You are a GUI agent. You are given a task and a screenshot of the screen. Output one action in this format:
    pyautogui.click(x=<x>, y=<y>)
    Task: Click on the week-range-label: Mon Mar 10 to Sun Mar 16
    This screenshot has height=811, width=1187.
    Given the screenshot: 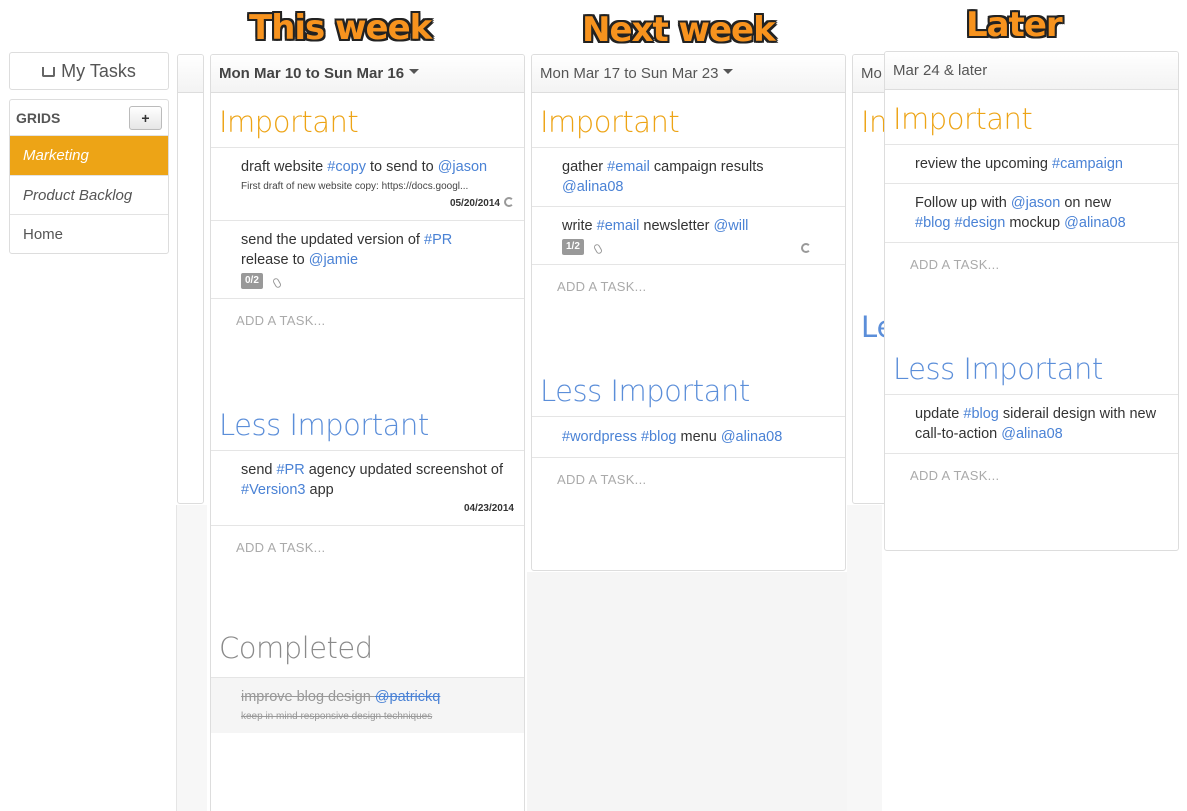 What is the action you would take?
    pyautogui.click(x=312, y=73)
    